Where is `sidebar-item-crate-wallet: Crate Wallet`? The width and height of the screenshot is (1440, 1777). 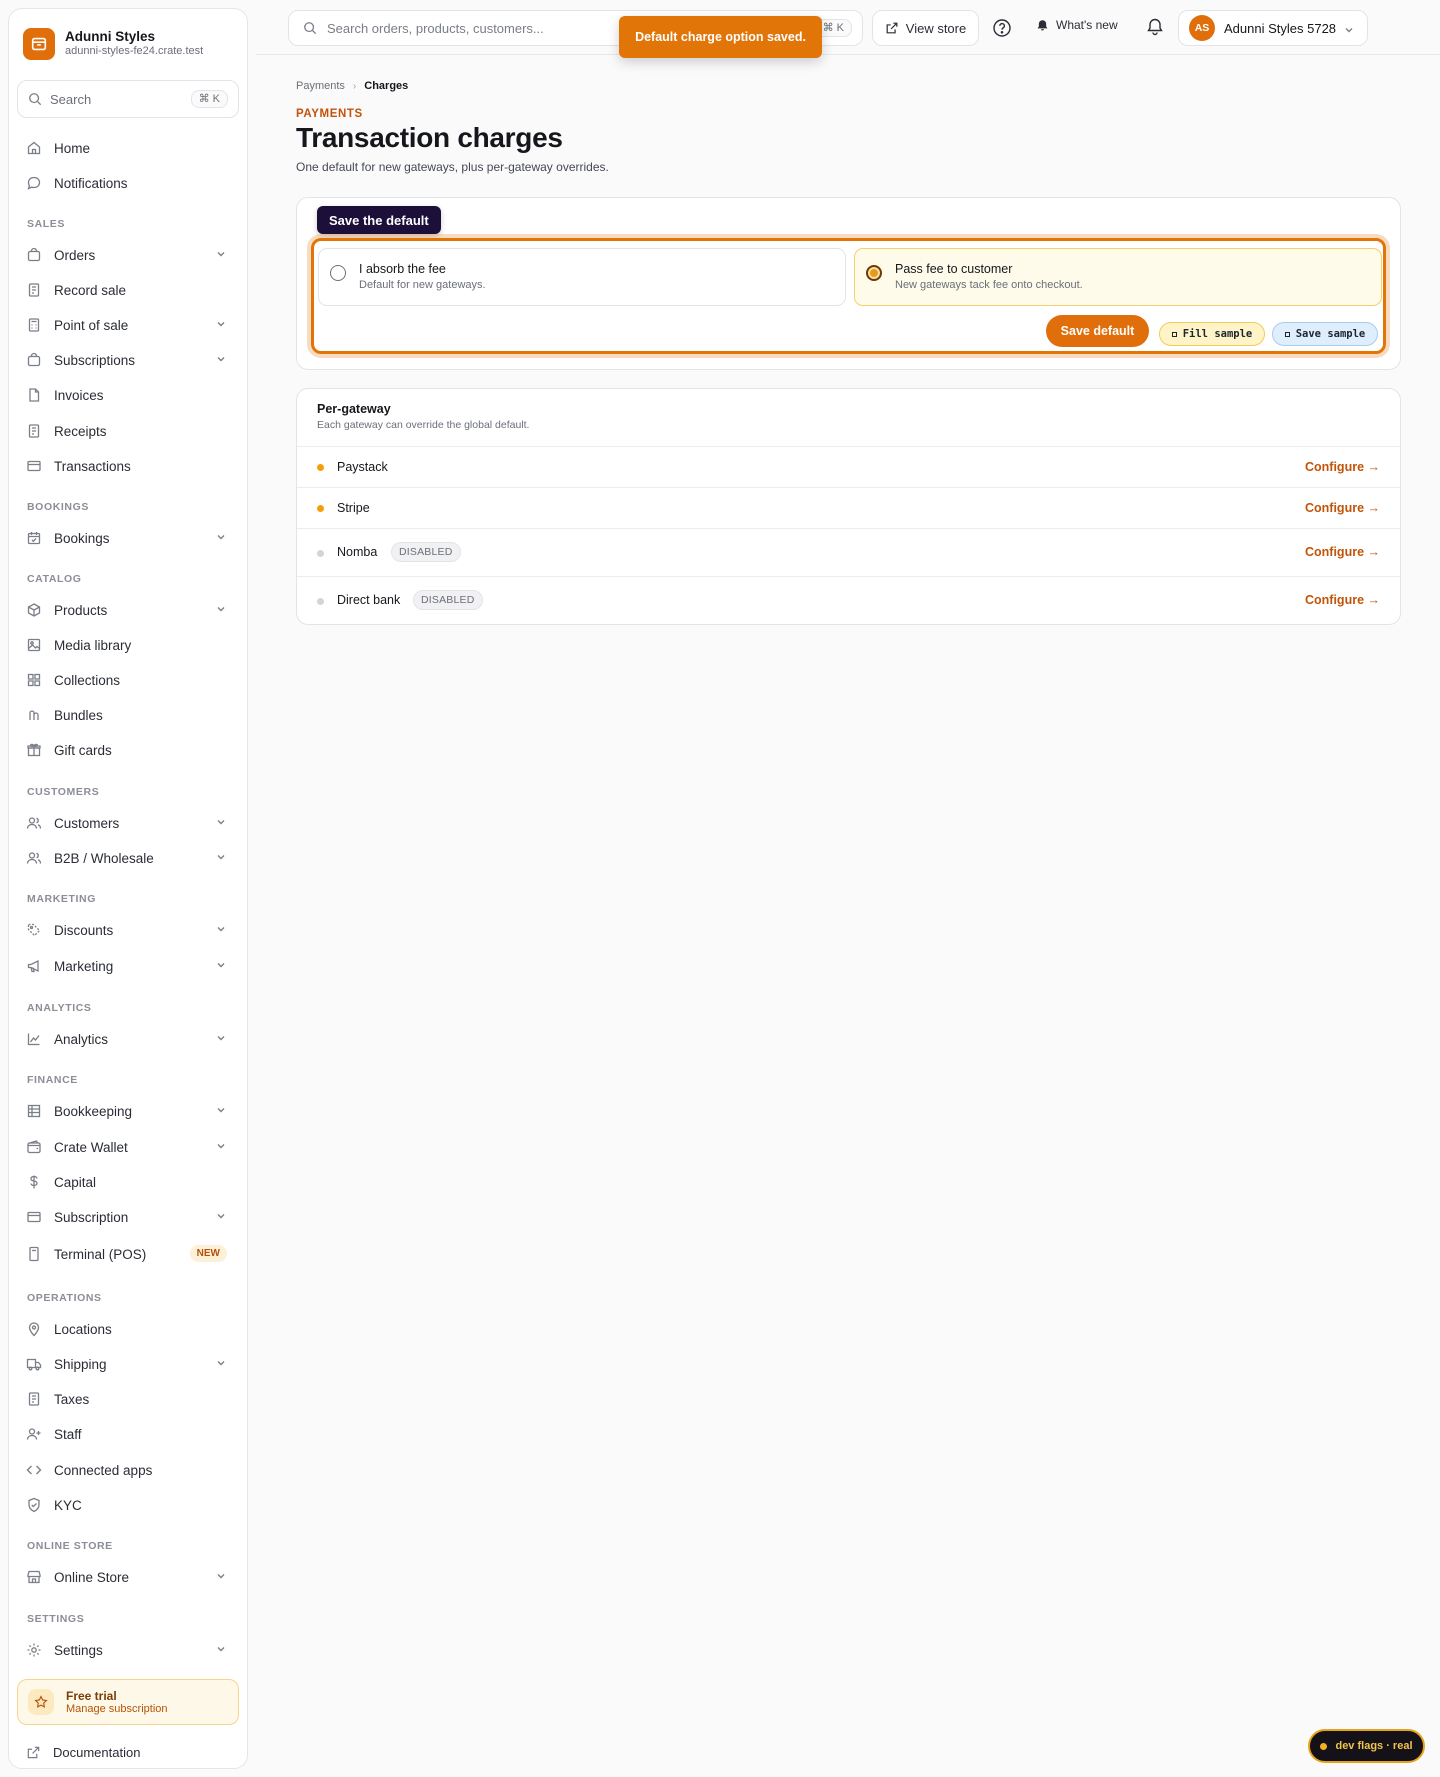
sidebar-item-crate-wallet: Crate Wallet is located at coordinates (128, 1147).